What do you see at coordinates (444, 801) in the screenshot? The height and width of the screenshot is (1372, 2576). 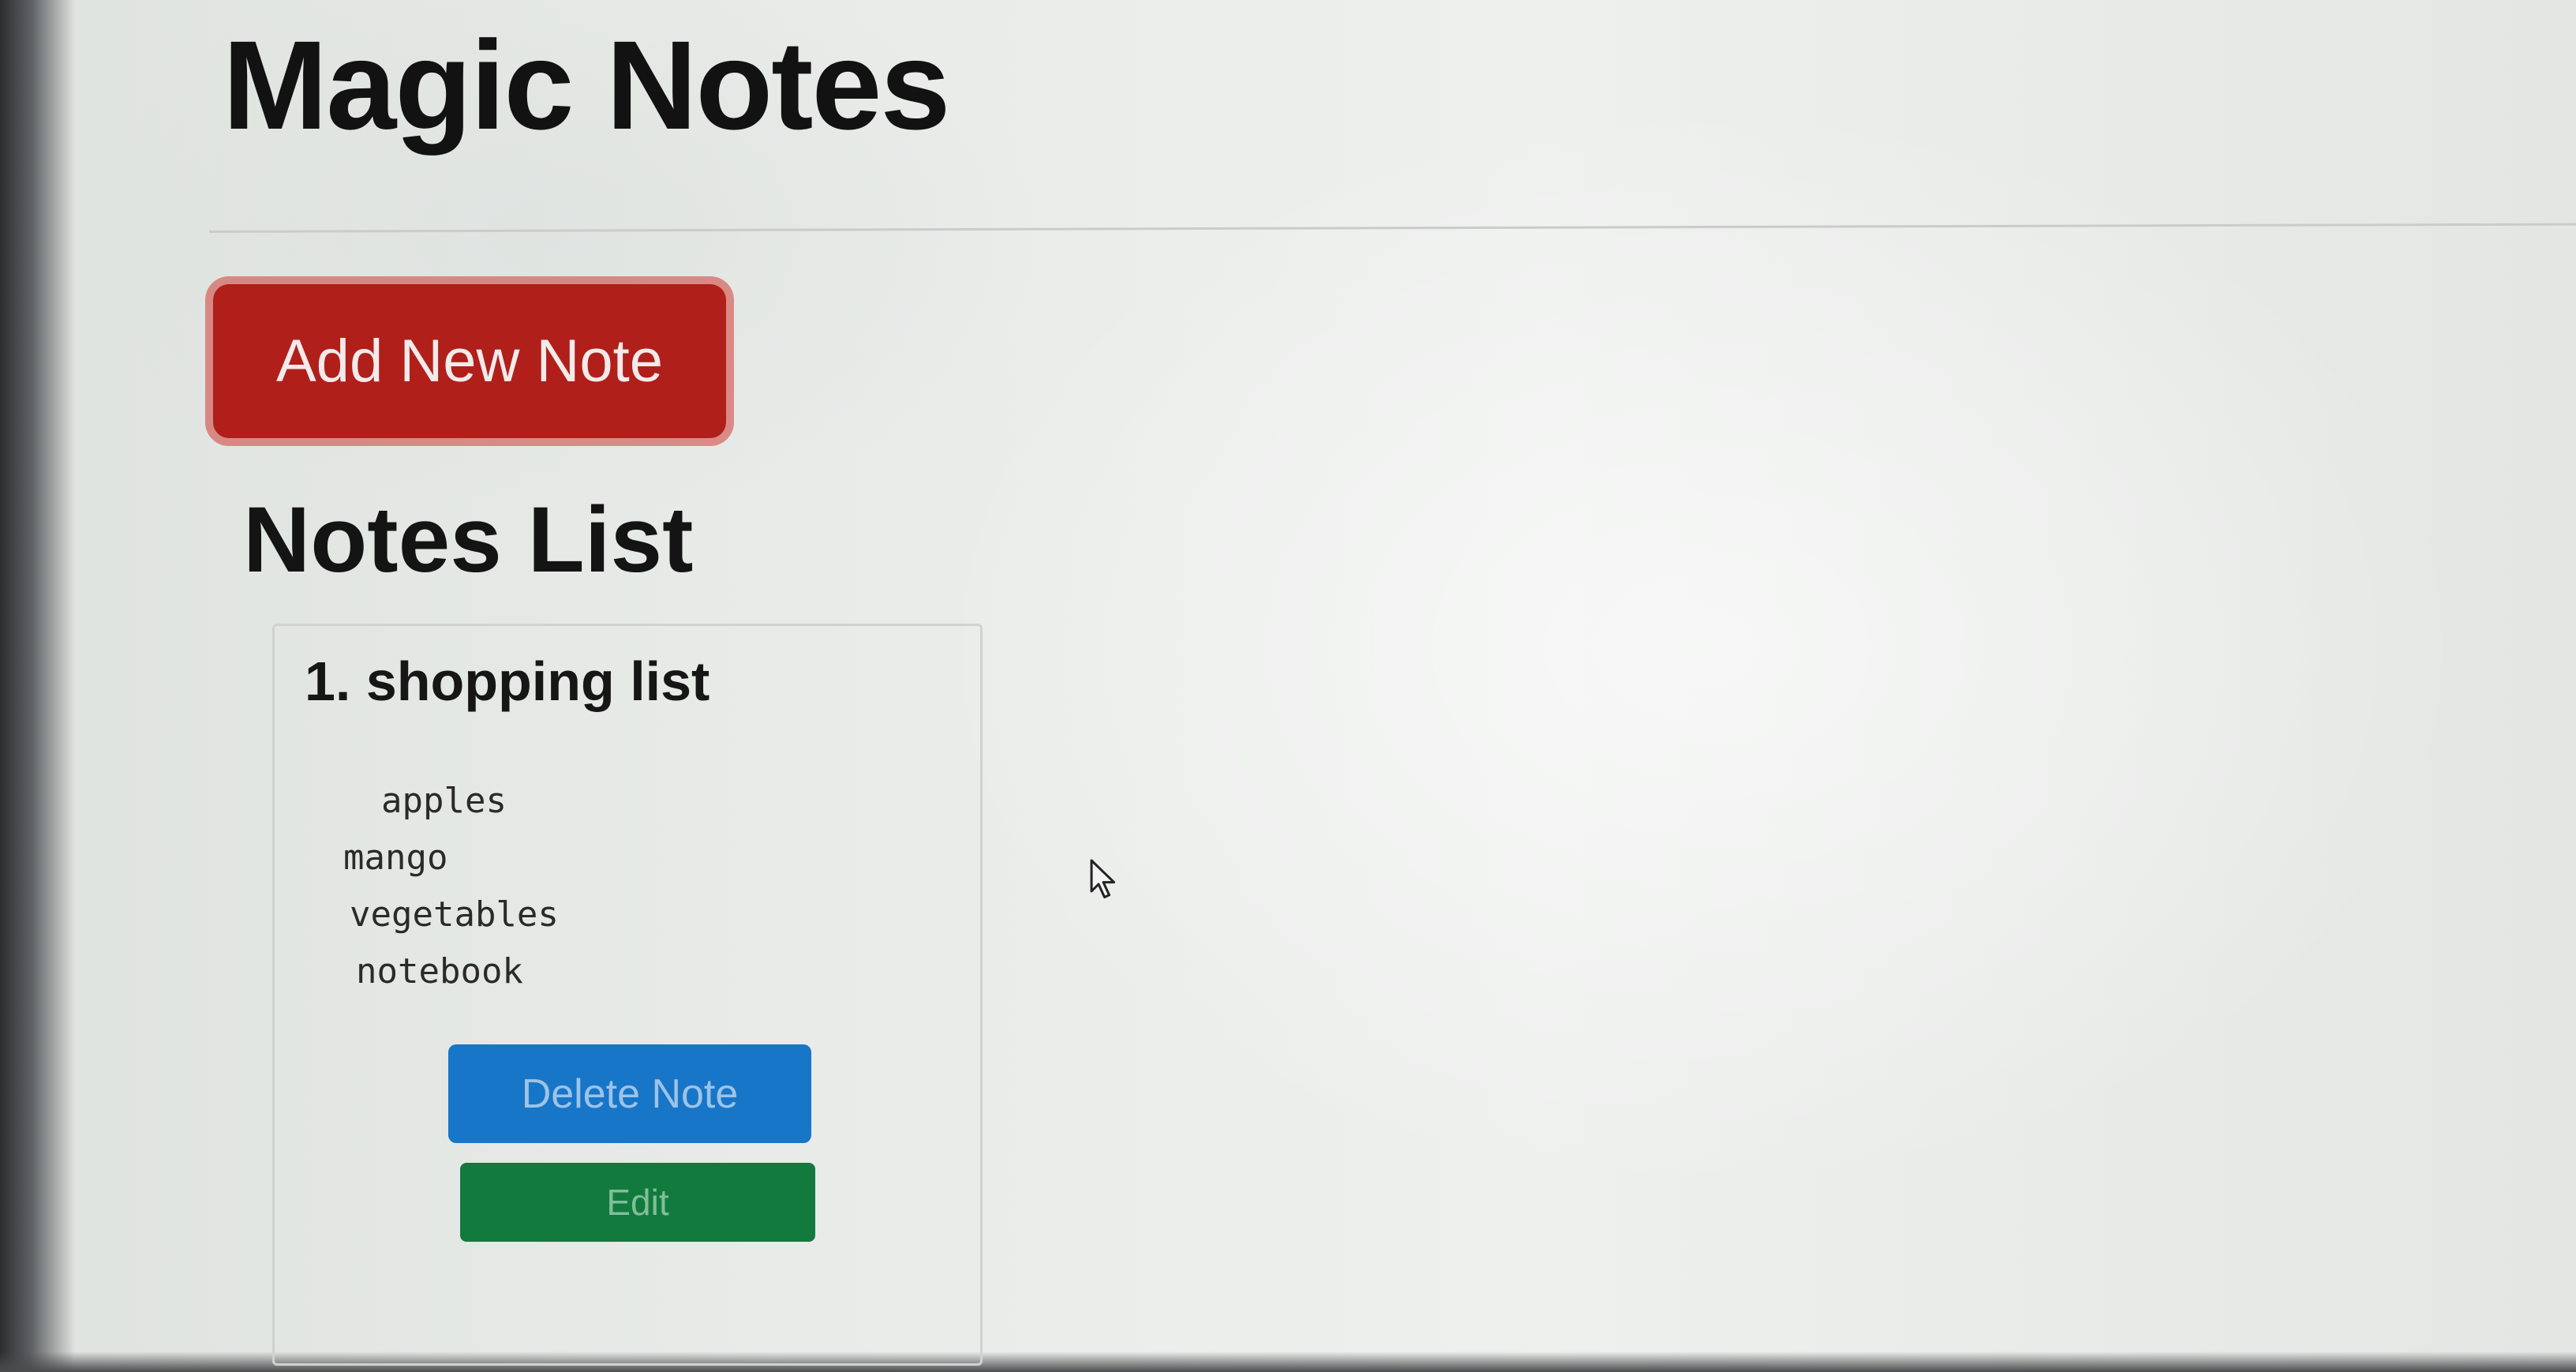 I see `note-text-line: apples` at bounding box center [444, 801].